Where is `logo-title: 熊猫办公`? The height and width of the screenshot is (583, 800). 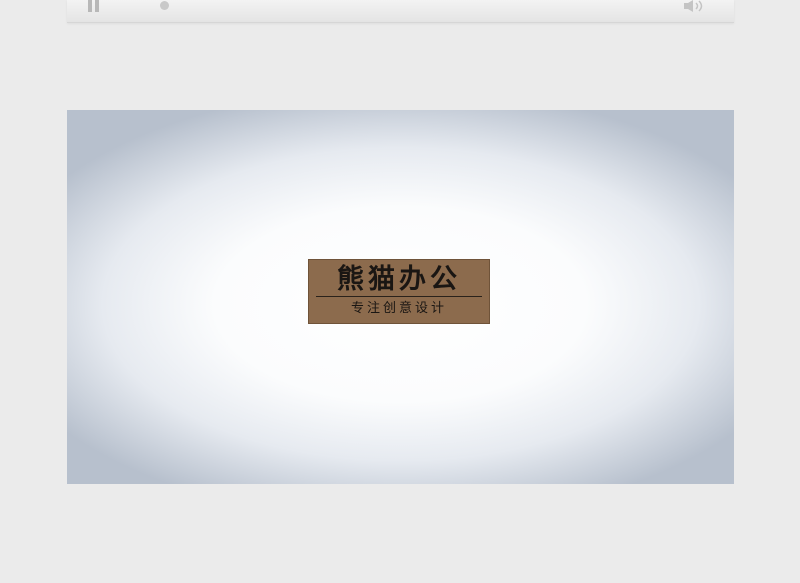
logo-title: 熊猫办公 is located at coordinates (399, 279).